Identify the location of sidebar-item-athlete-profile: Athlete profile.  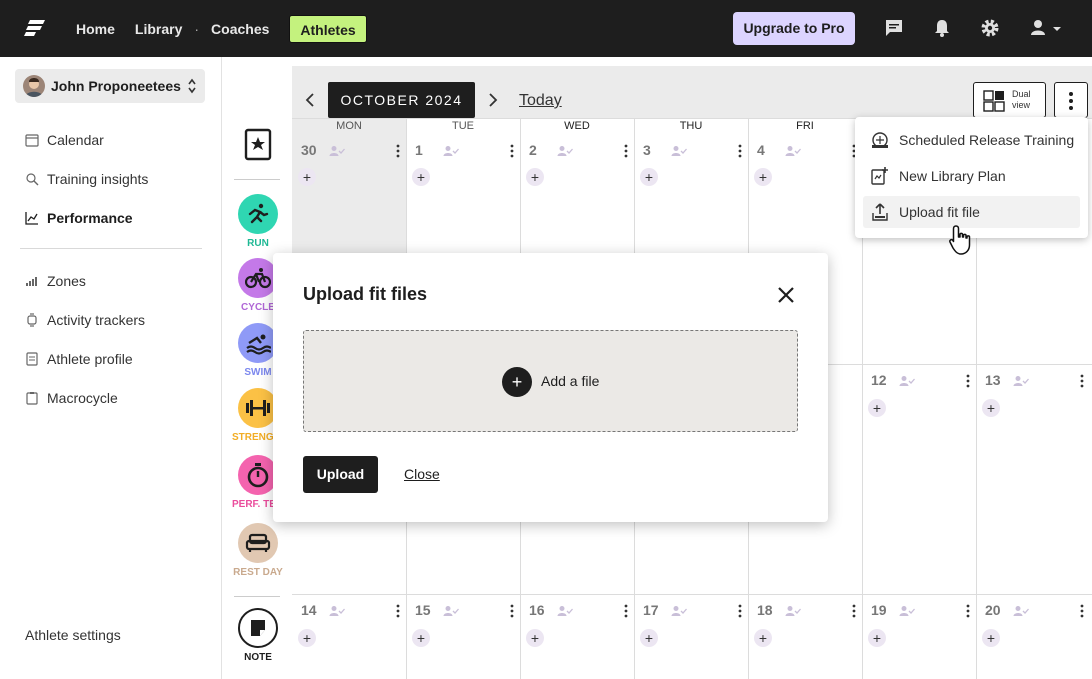
(79, 359).